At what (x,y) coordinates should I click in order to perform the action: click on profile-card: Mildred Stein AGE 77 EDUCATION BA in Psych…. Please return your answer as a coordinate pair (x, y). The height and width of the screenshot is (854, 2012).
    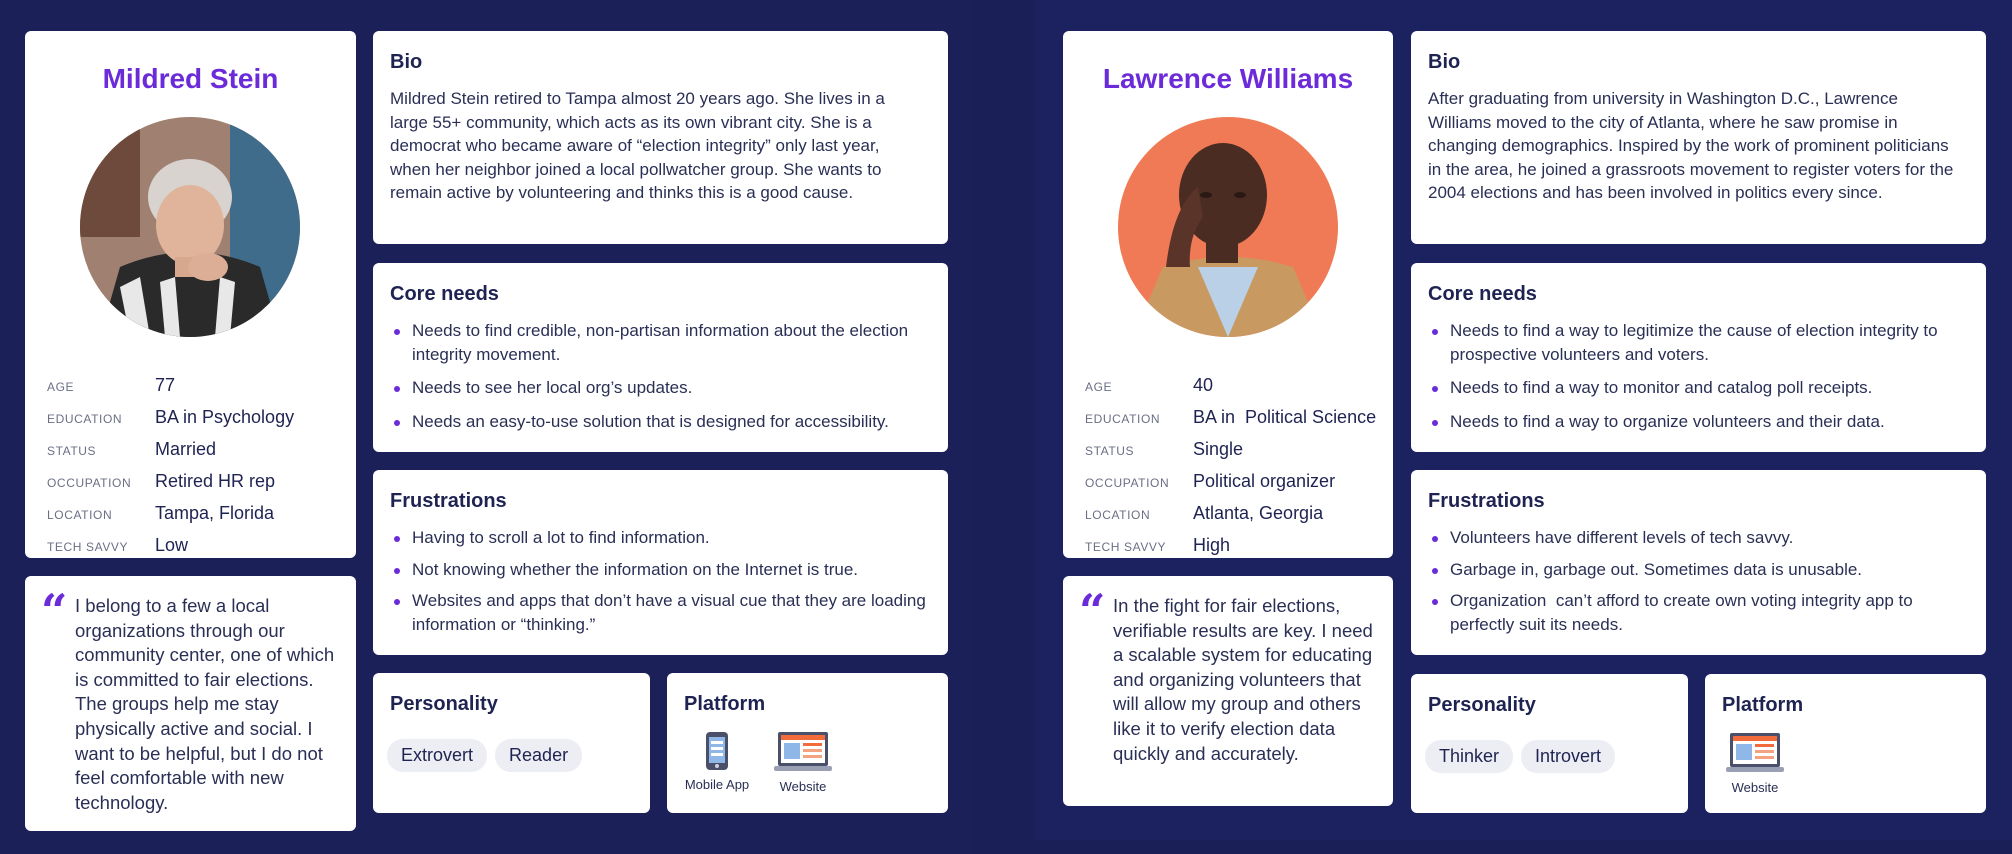
    Looking at the image, I should click on (190, 294).